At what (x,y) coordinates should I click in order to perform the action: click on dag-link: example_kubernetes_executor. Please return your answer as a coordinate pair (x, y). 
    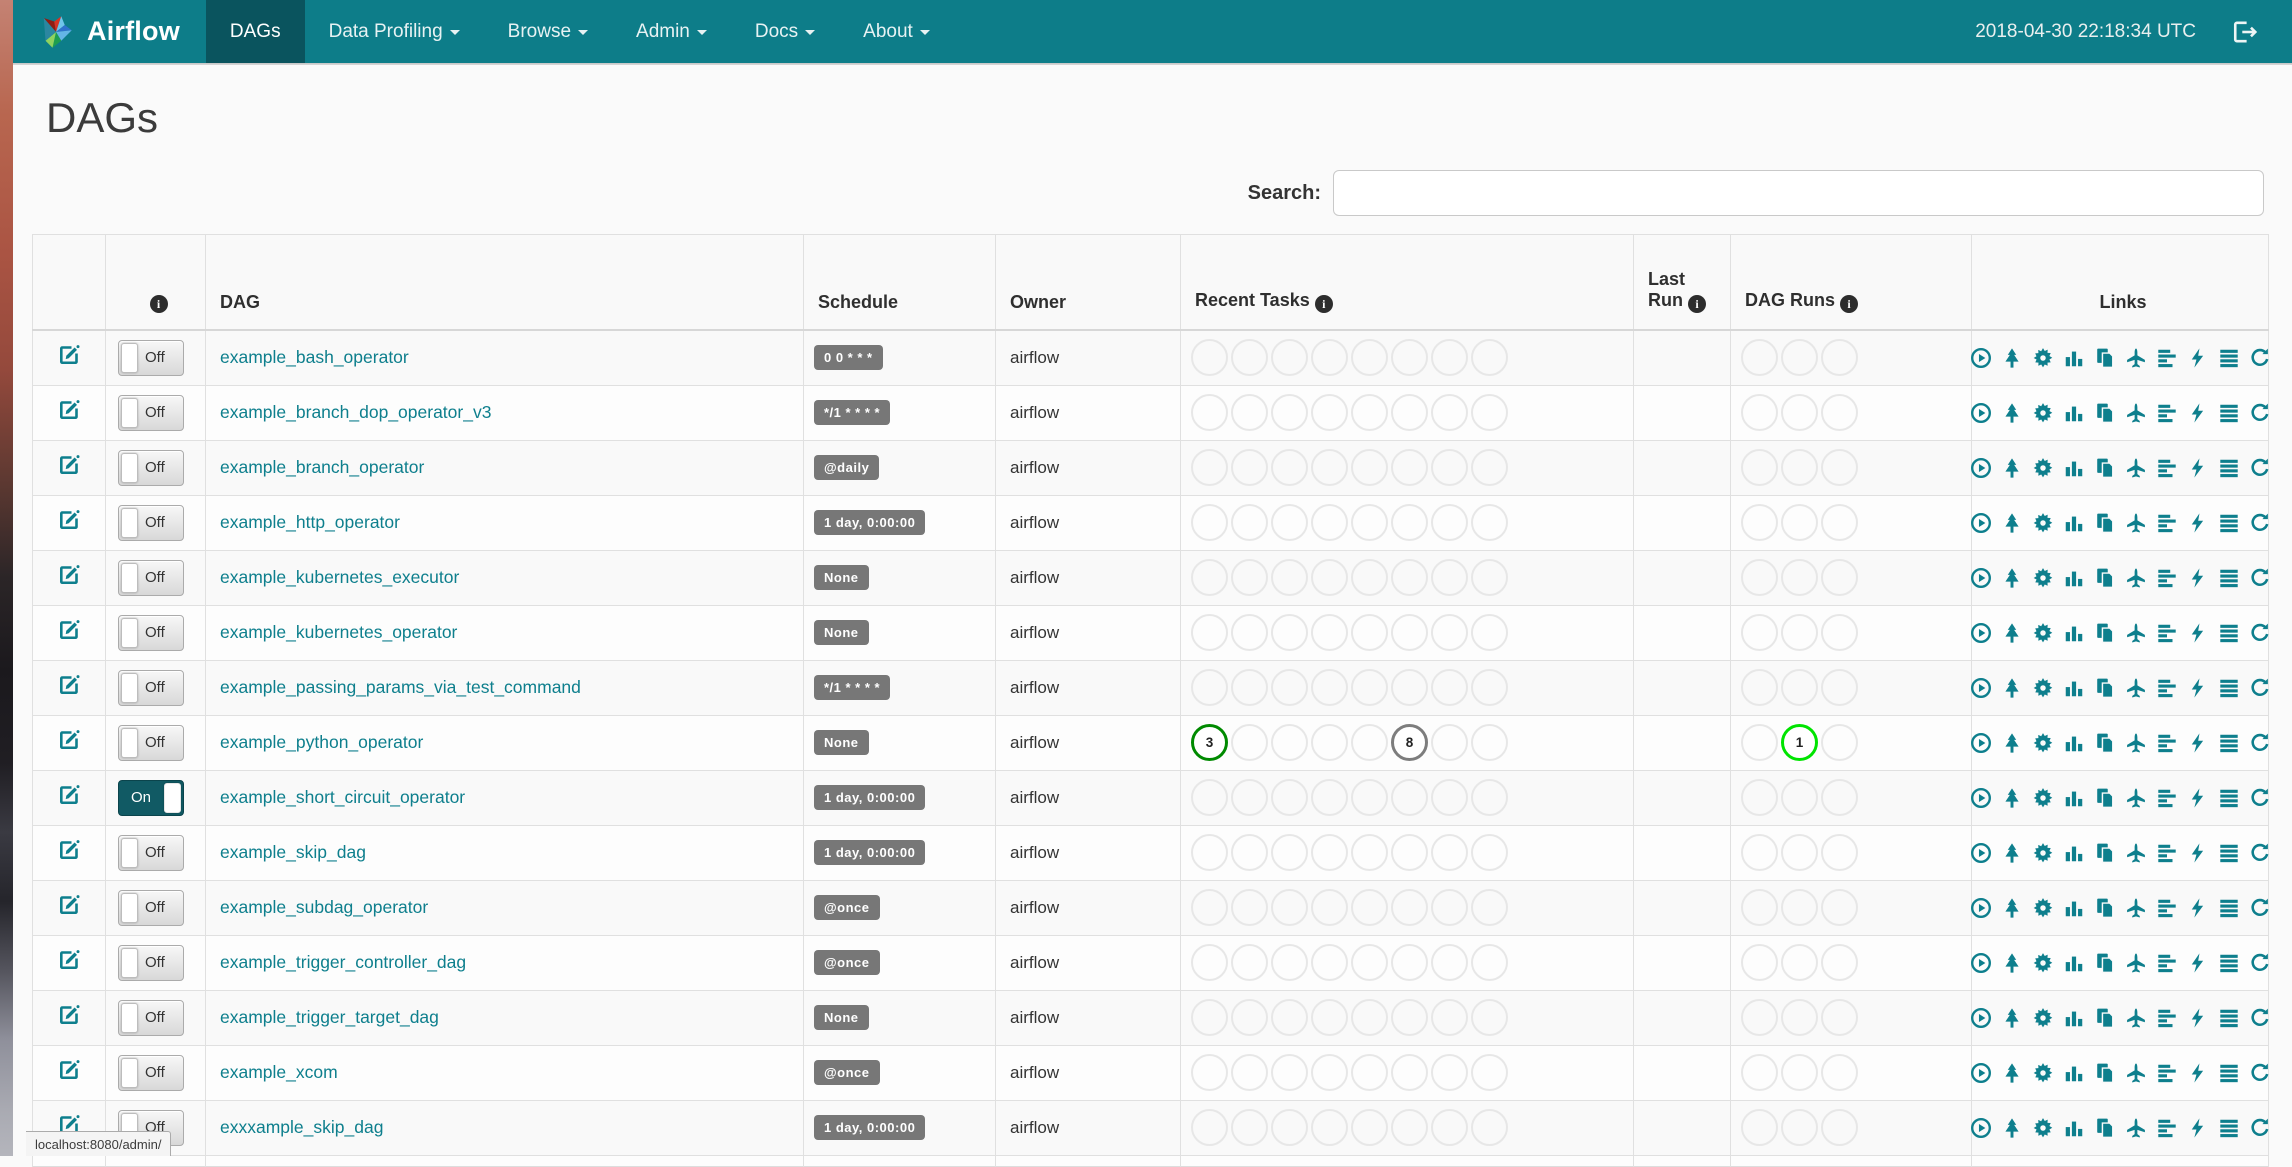
    Looking at the image, I should click on (332, 577).